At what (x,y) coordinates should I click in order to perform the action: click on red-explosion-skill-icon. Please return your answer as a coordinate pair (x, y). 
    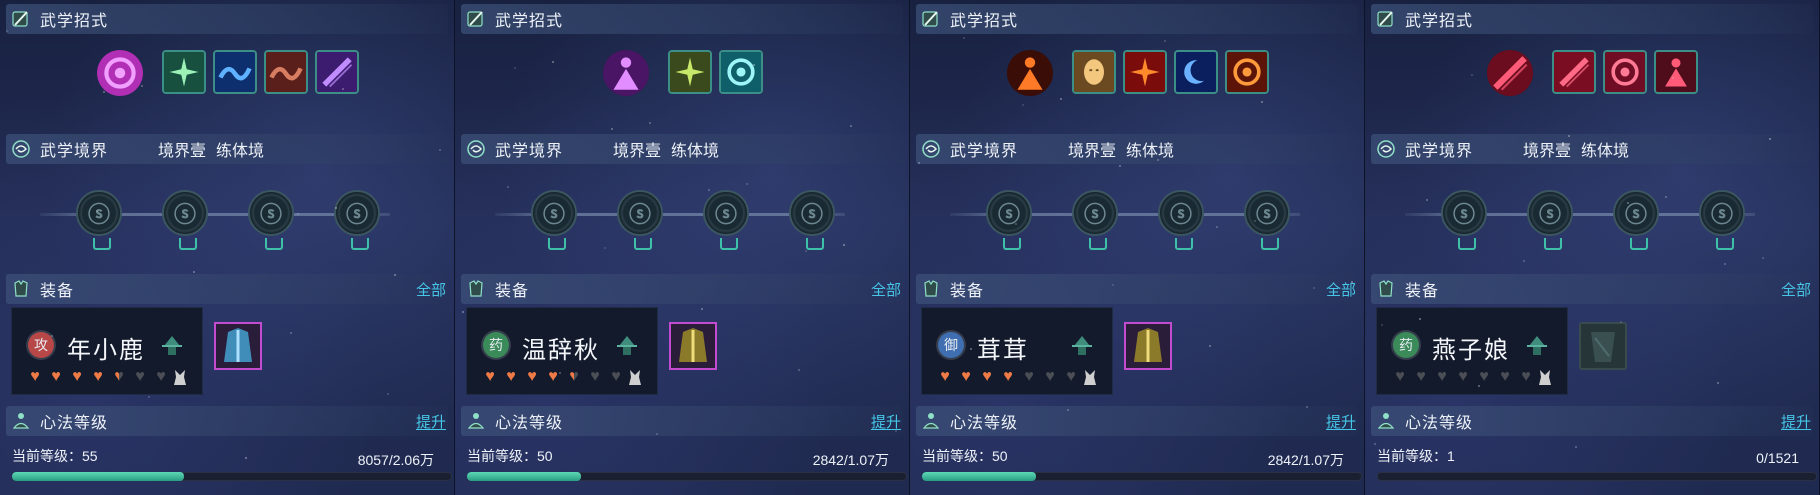
    Looking at the image, I should click on (1144, 72).